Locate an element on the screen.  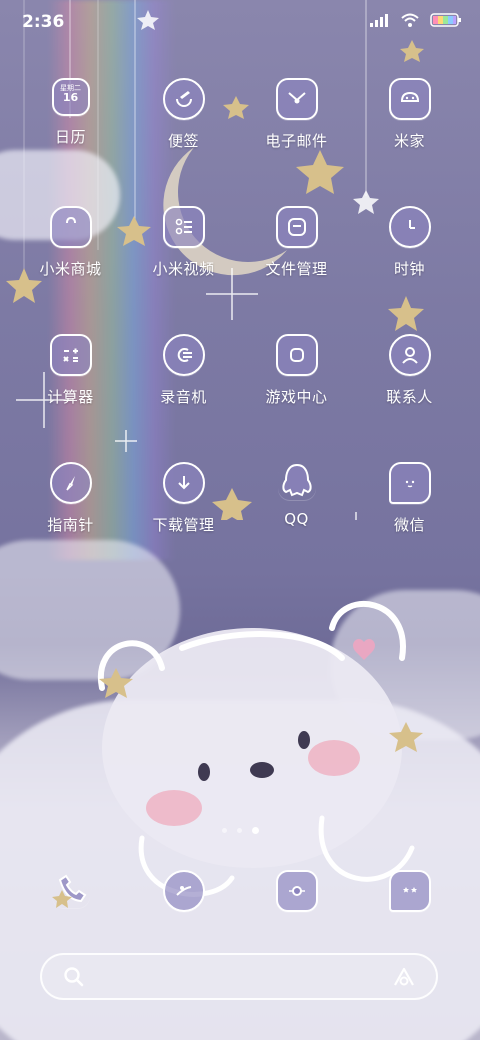
app-label: 小米视频 is located at coordinates (183, 269).